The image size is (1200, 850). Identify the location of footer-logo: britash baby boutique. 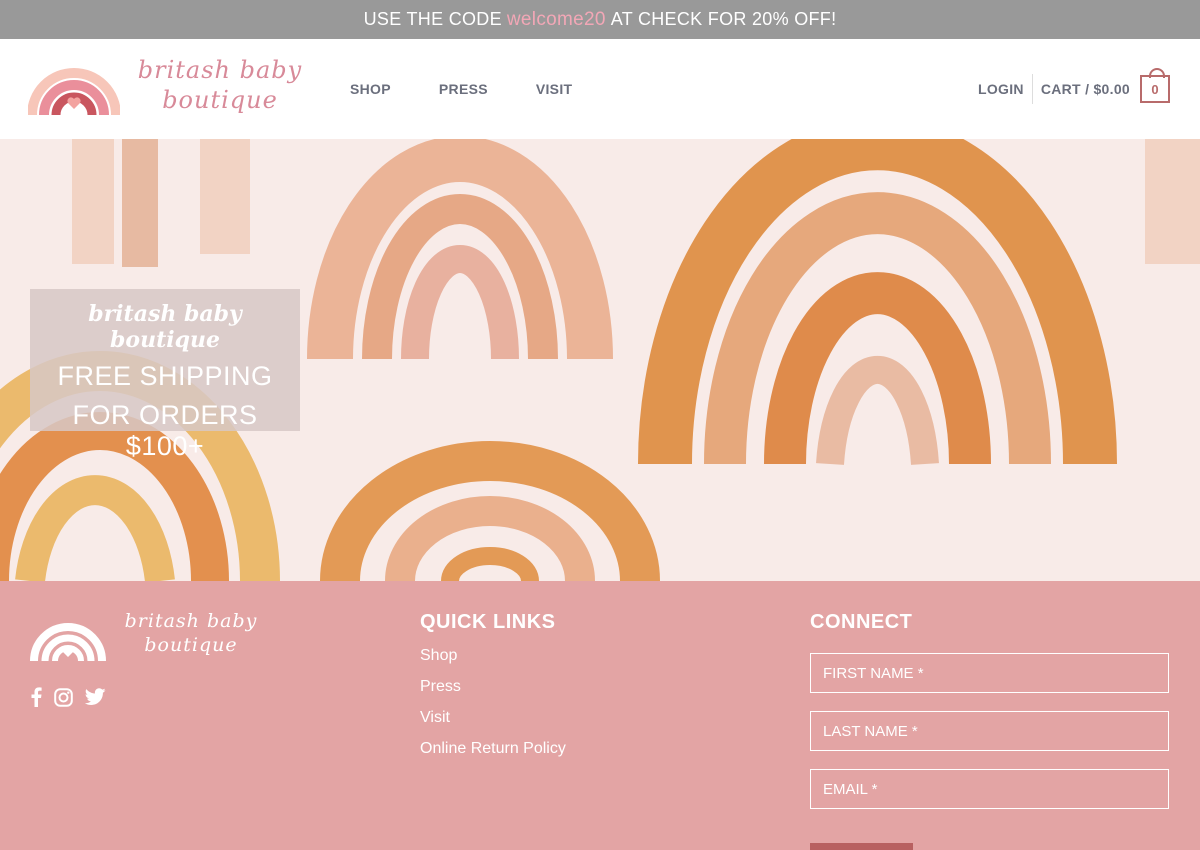
(155, 639).